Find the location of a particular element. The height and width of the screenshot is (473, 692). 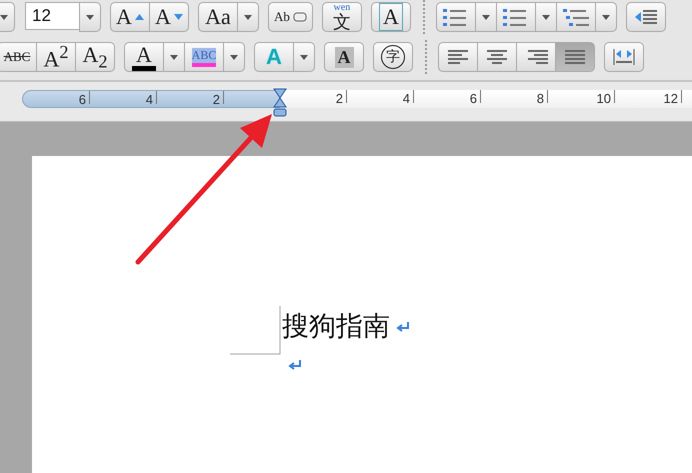

align-center-icon is located at coordinates (497, 57).